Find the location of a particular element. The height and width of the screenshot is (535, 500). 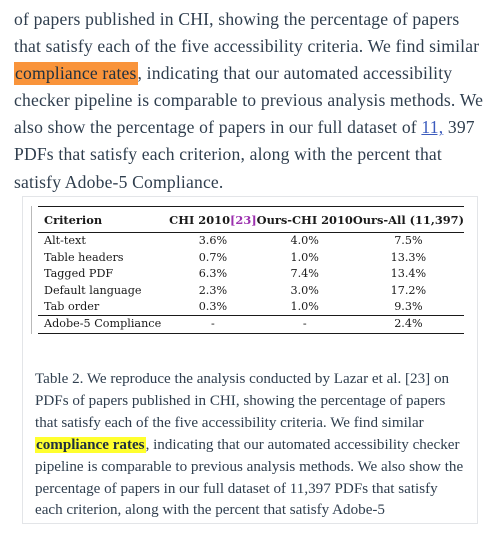

cell-ours-all: 13.3% is located at coordinates (408, 257).